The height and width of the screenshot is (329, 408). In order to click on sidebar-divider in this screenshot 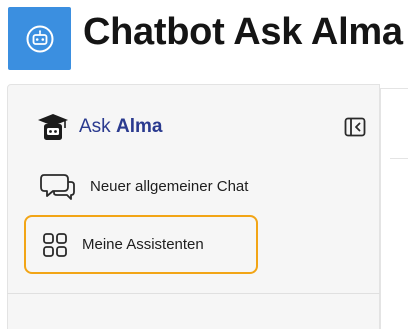, I will do `click(193, 293)`.